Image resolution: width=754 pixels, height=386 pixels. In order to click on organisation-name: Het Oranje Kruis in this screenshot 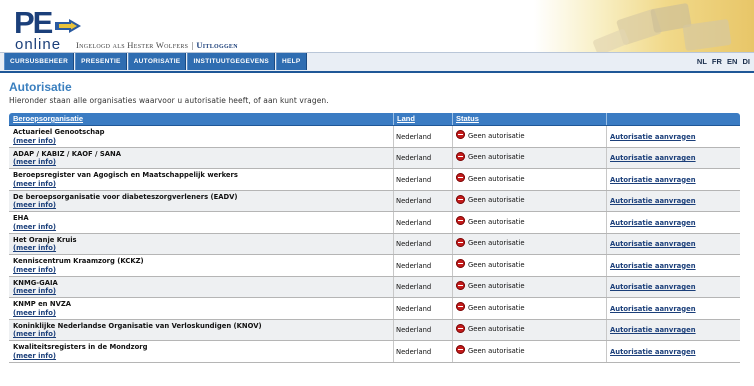, I will do `click(45, 239)`.